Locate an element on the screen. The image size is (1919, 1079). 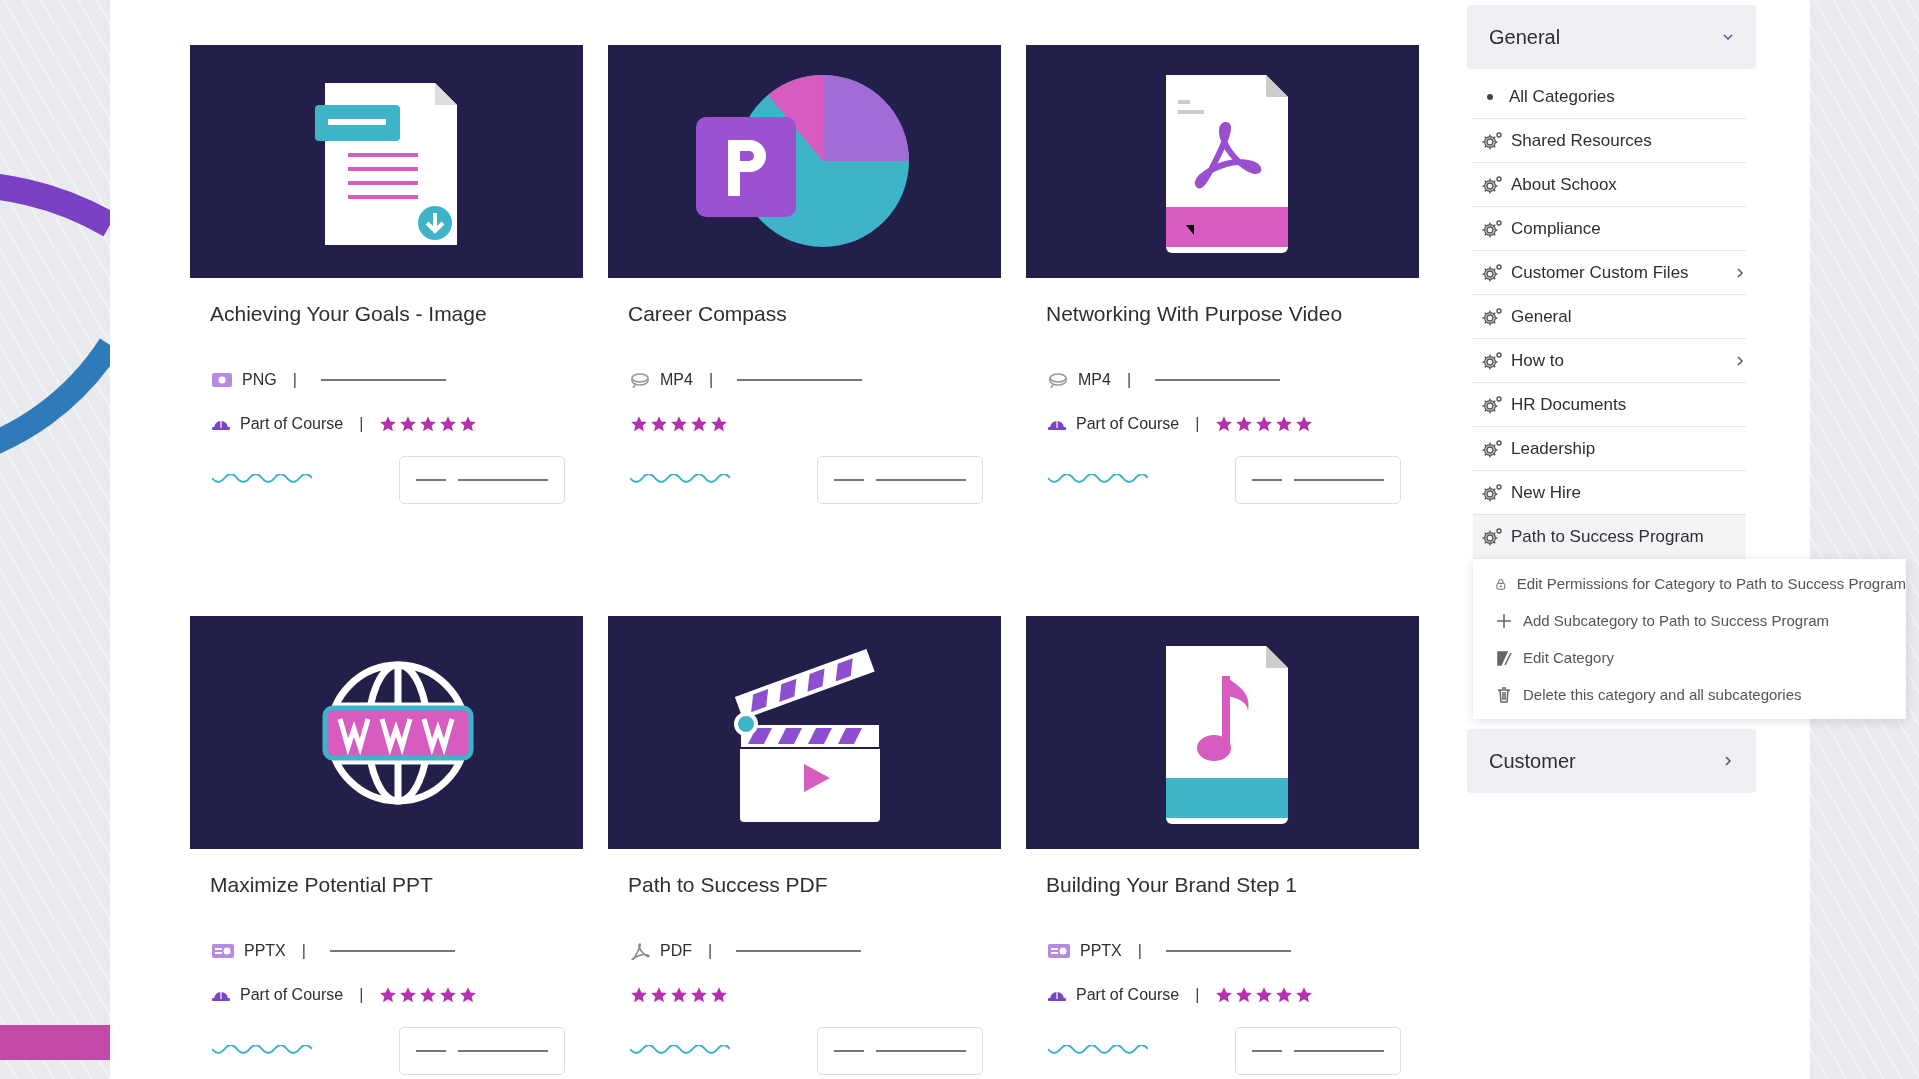
menu-item: Edit Category is located at coordinates (1689, 657).